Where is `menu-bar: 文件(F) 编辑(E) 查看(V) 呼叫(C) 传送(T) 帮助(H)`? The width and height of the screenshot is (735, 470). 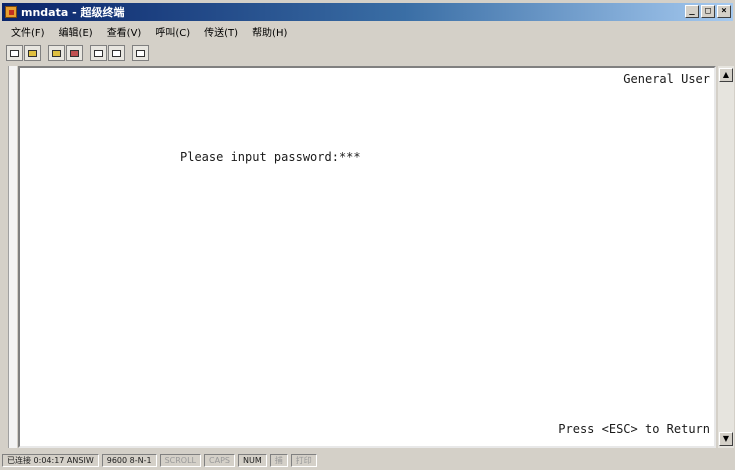
menu-bar: 文件(F) 编辑(E) 查看(V) 呼叫(C) 传送(T) 帮助(H) is located at coordinates (149, 31).